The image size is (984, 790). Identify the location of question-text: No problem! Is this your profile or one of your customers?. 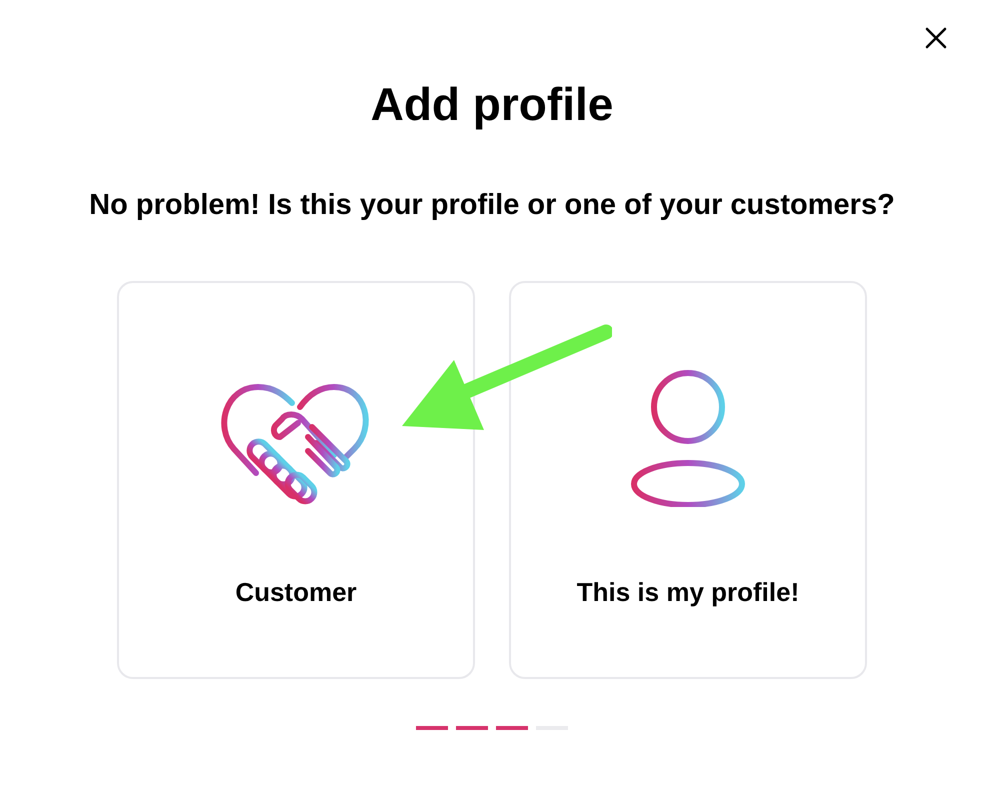
(492, 205).